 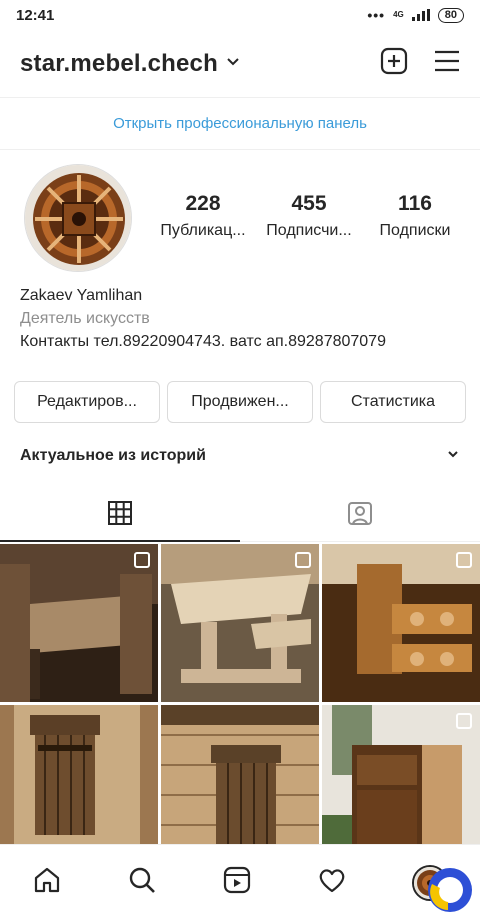 What do you see at coordinates (415, 216) in the screenshot?
I see `following-count: 116 Подписки` at bounding box center [415, 216].